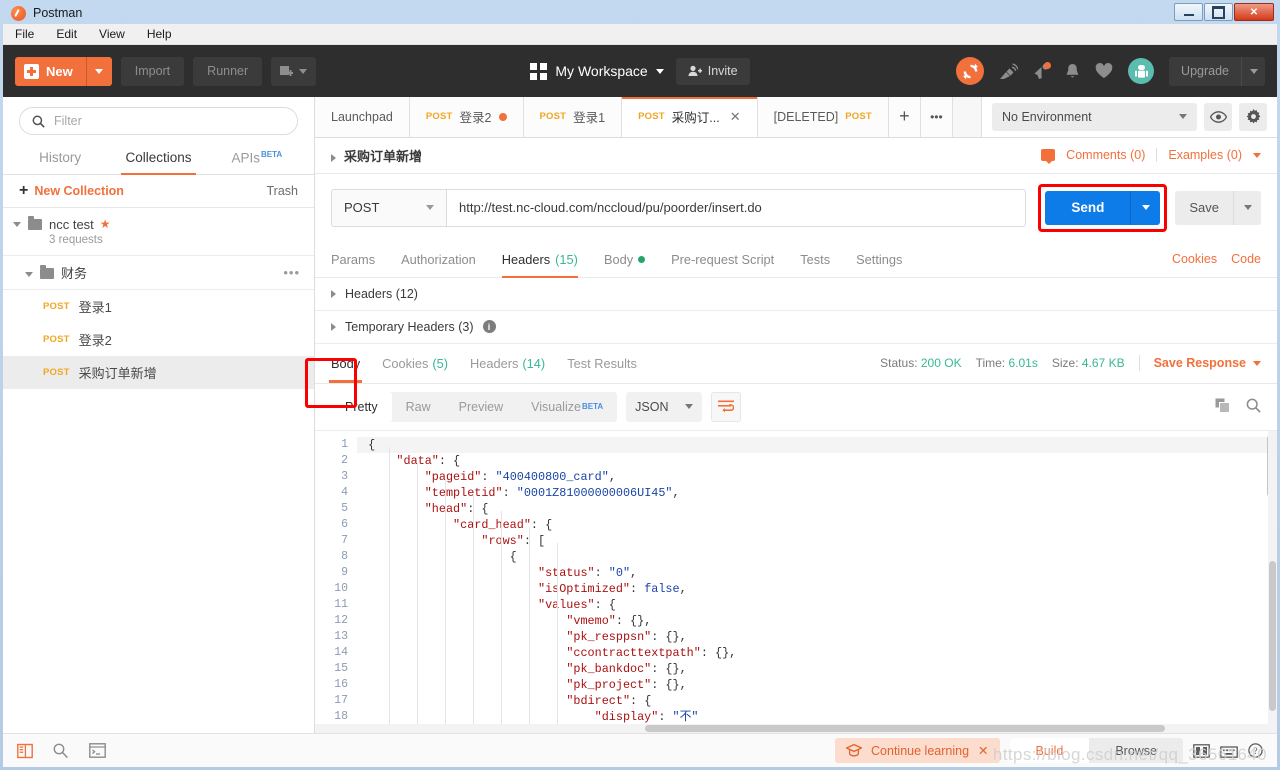 The width and height of the screenshot is (1280, 770). Describe the element at coordinates (664, 406) in the screenshot. I see `response-language-select: JSON` at that location.